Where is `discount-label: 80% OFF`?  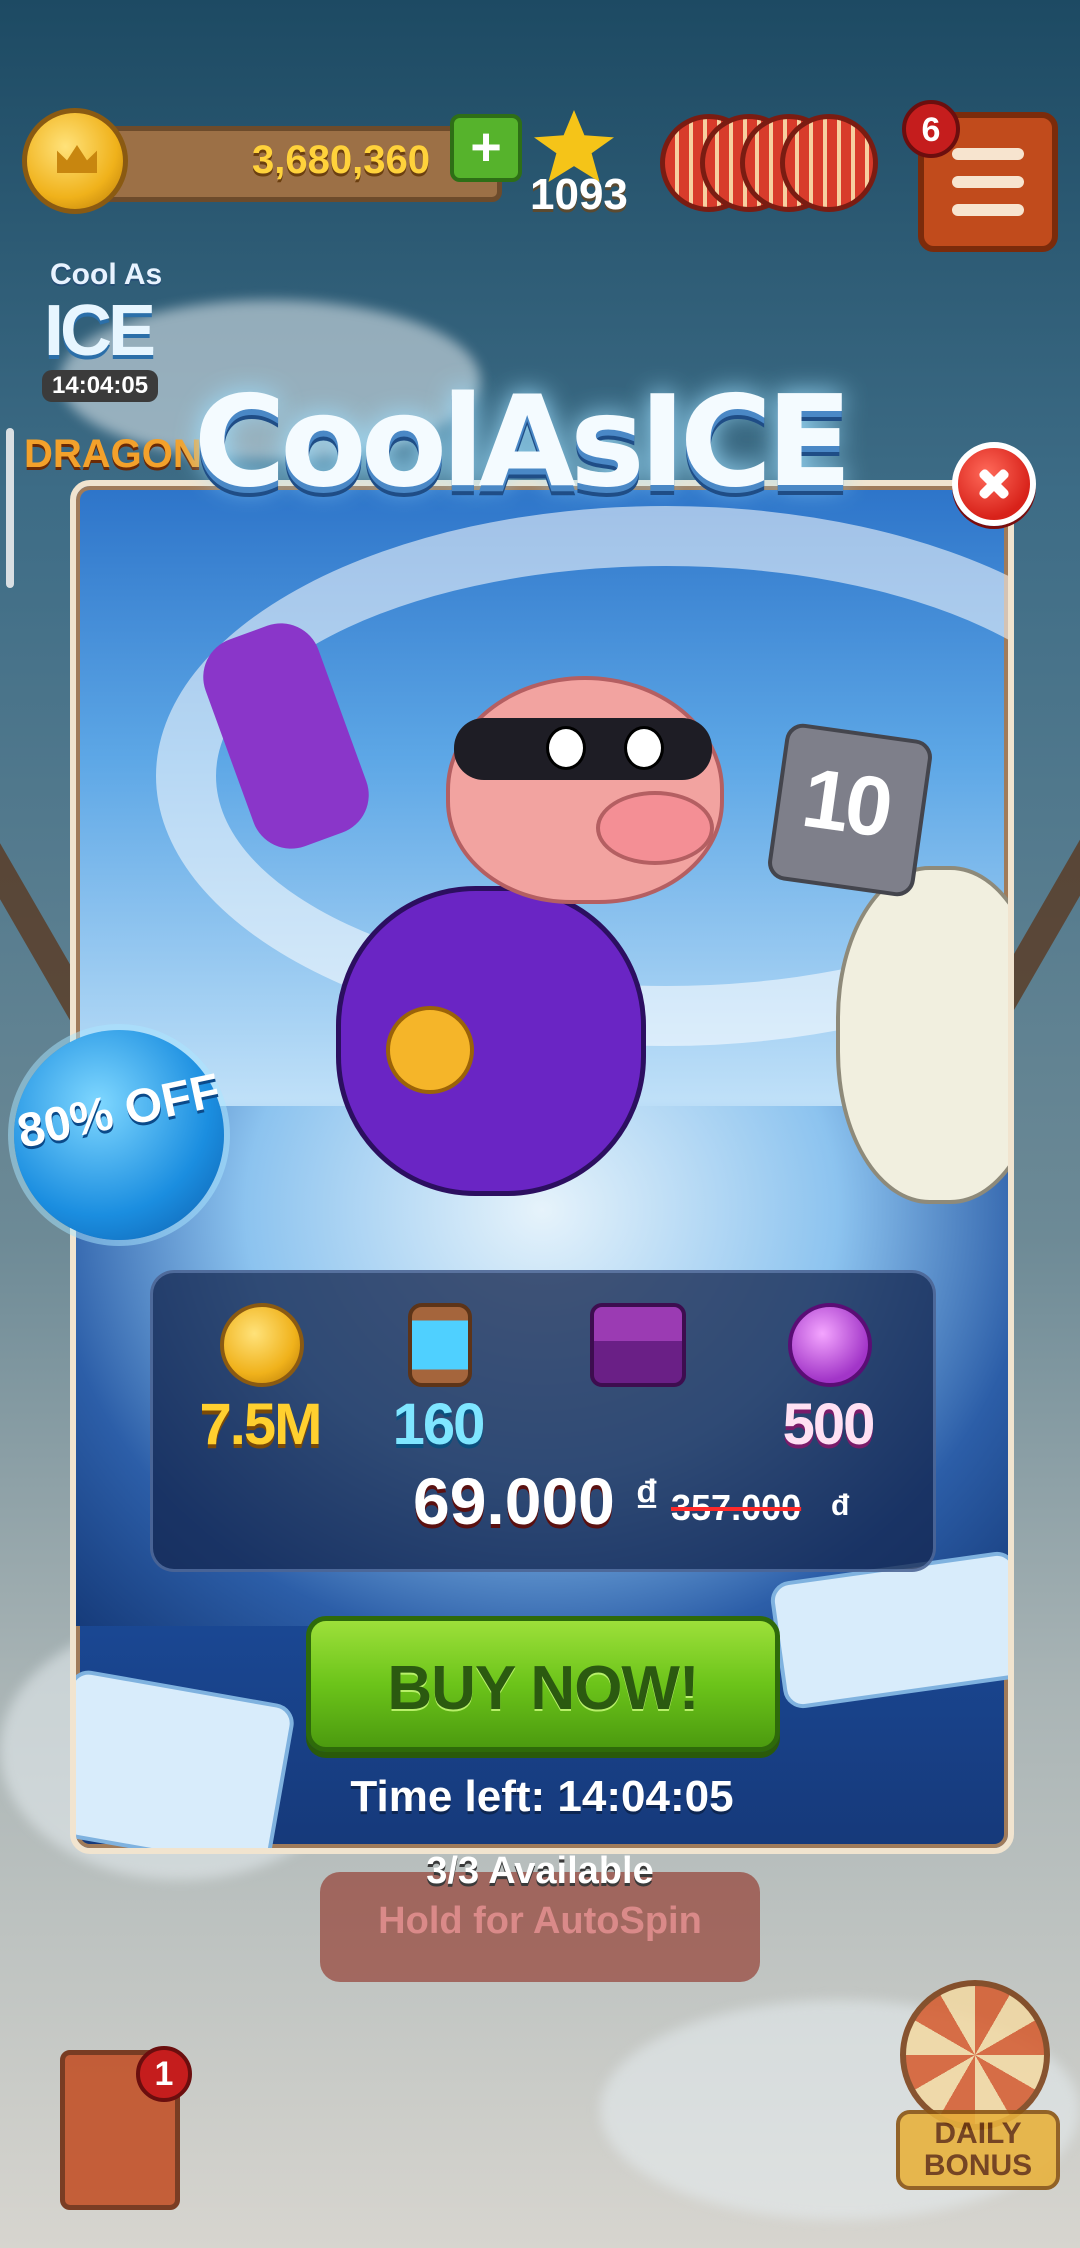
discount-label: 80% OFF is located at coordinates (118, 1111).